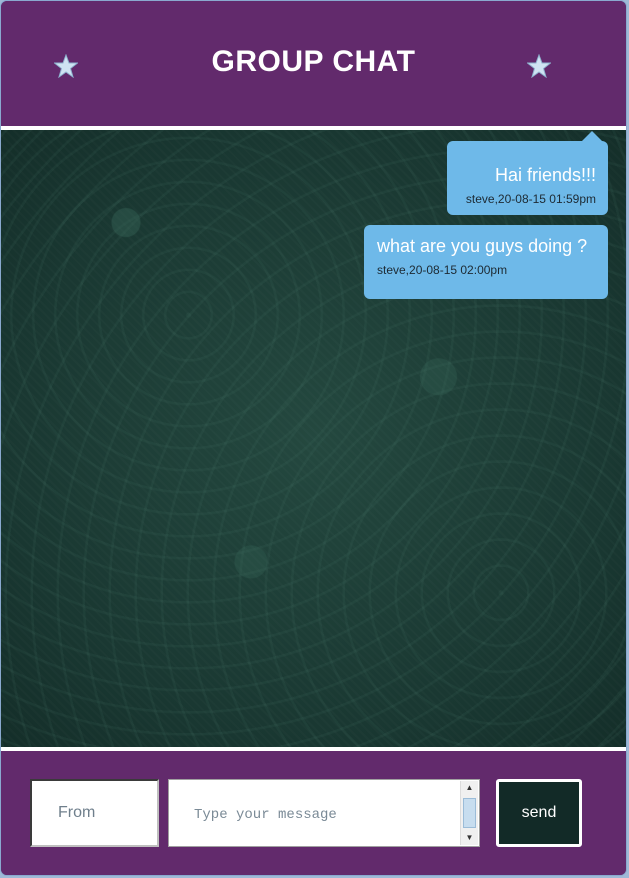 The height and width of the screenshot is (878, 629). What do you see at coordinates (94, 813) in the screenshot?
I see `from-input` at bounding box center [94, 813].